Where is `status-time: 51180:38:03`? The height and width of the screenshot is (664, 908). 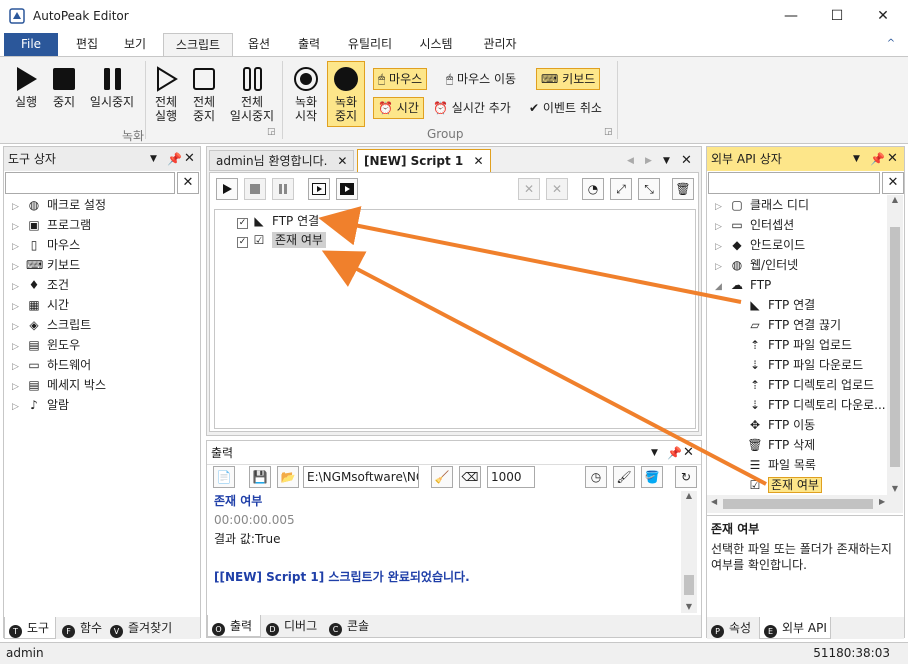
status-time: 51180:38:03 is located at coordinates (851, 653).